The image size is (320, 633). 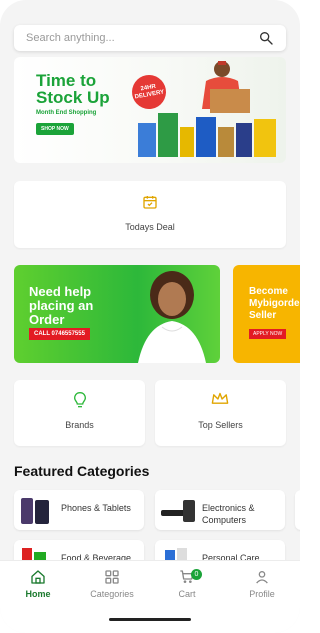 I want to click on brands-card: Brands, so click(x=79, y=413).